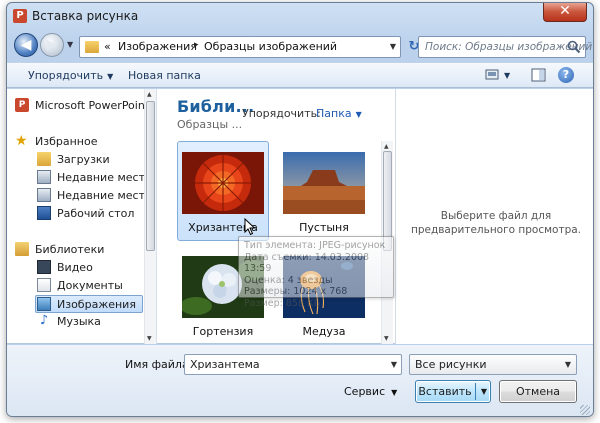 The height and width of the screenshot is (423, 600). I want to click on sidebar-item-label: Изображения, so click(96, 304).